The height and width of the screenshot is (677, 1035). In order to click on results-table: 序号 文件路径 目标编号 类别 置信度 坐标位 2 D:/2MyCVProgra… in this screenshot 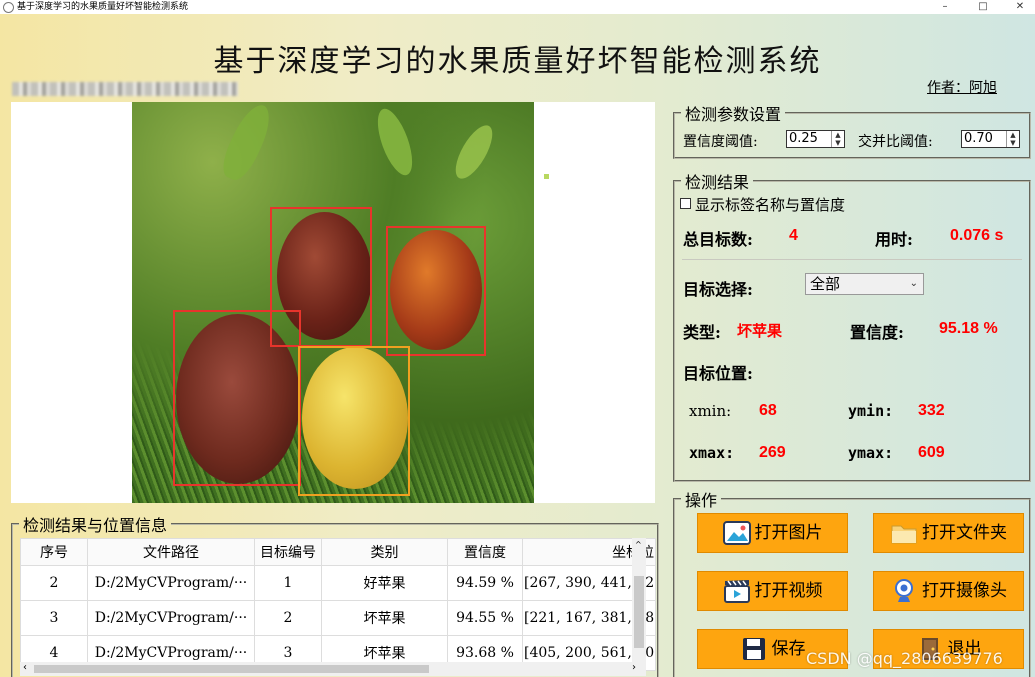, I will do `click(338, 604)`.